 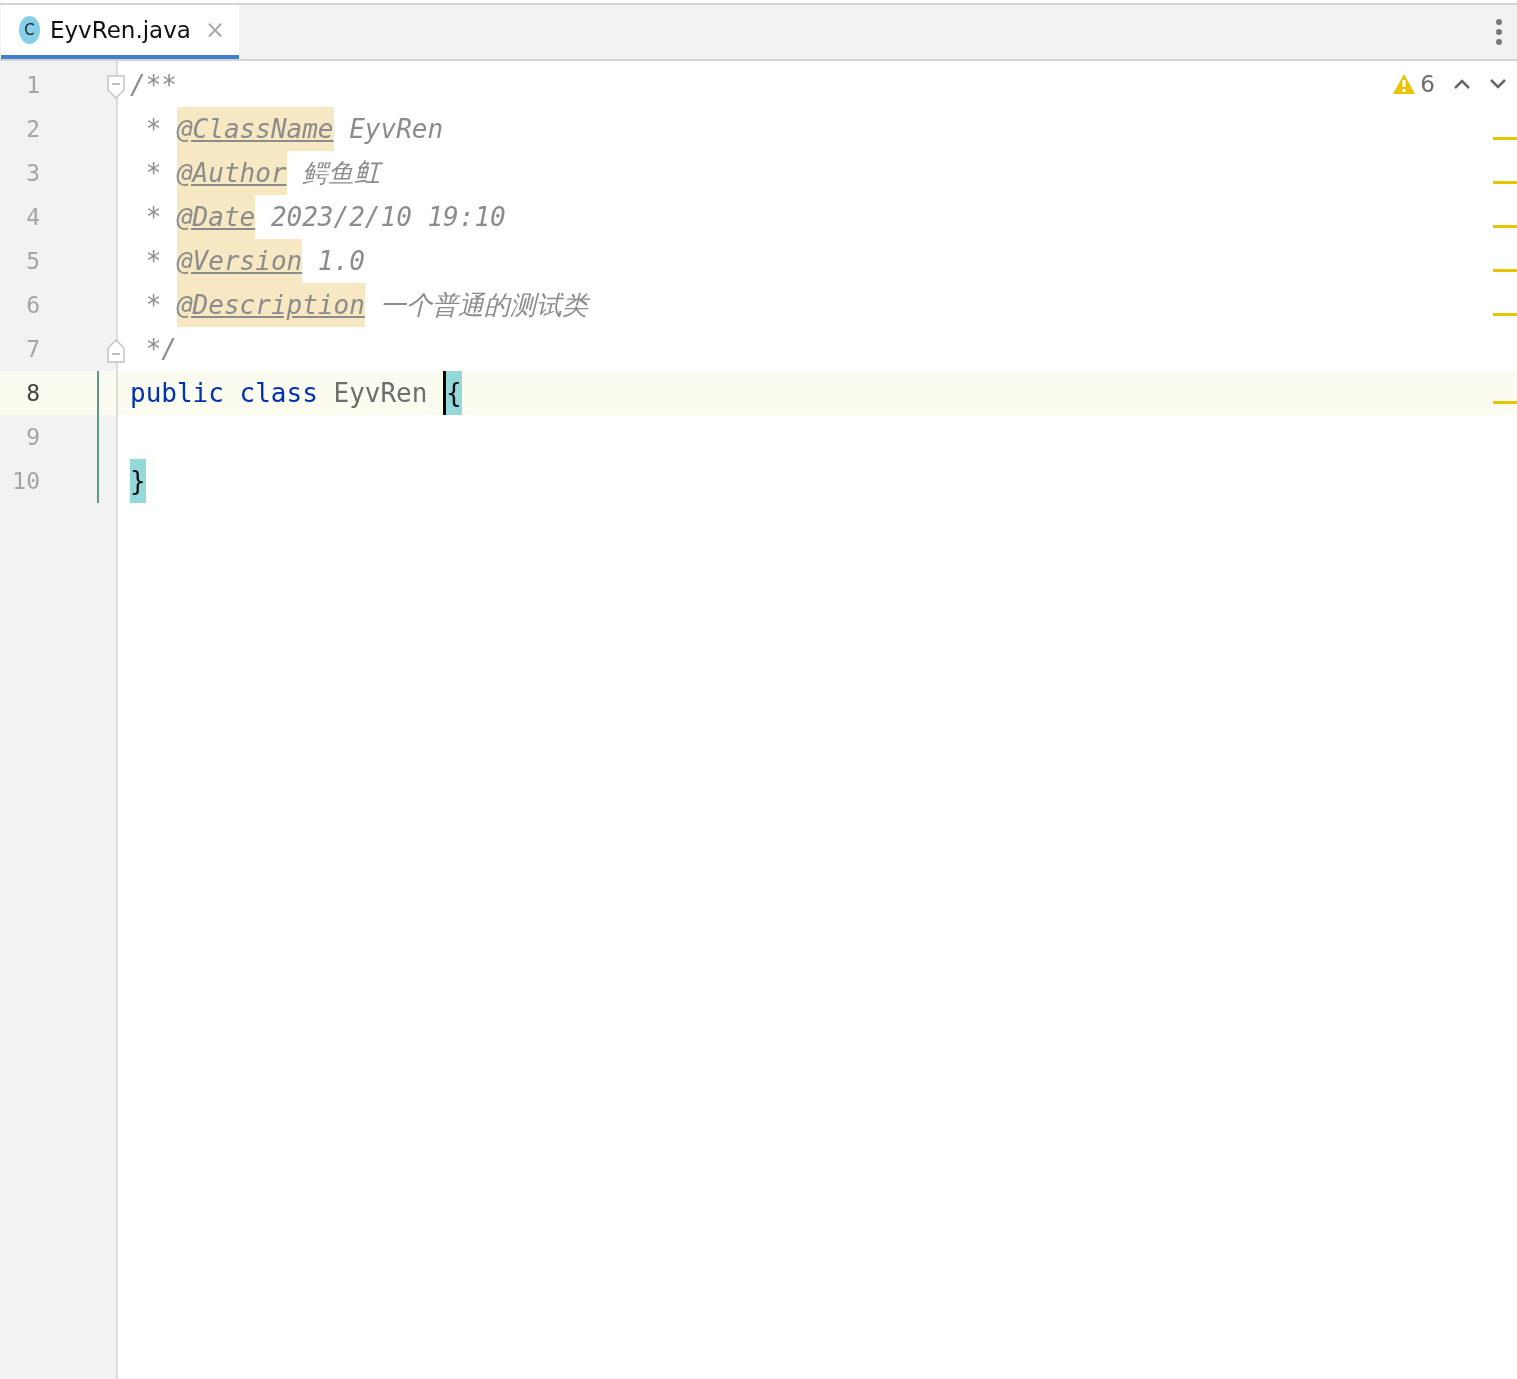 I want to click on code-comment: 一个普通的测试类, so click(x=484, y=305).